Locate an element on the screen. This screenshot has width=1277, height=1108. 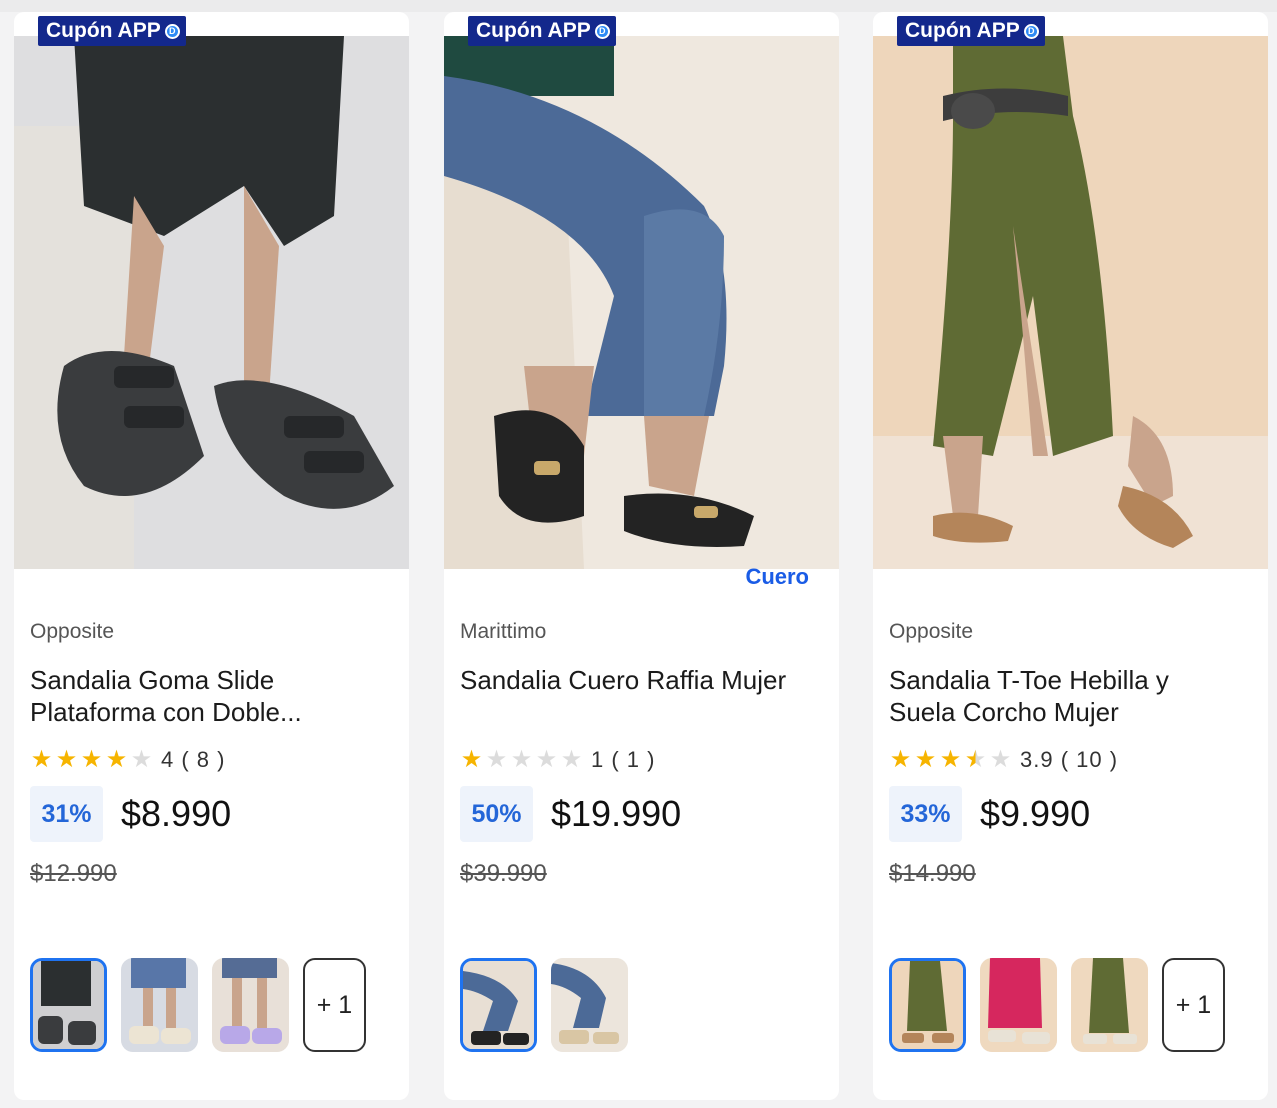
product-rating: ★ ★ ★ ★ ★ 1 ( 1 ) is located at coordinates (557, 760).